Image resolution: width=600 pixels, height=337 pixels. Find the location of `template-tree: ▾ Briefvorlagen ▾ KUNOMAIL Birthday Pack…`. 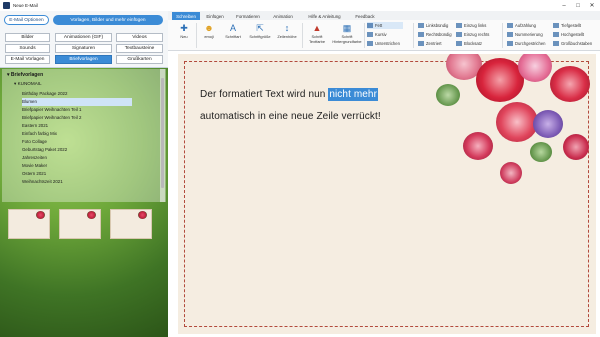

template-tree: ▾ Briefvorlagen ▾ KUNOMAIL Birthday Pack… is located at coordinates (84, 135).